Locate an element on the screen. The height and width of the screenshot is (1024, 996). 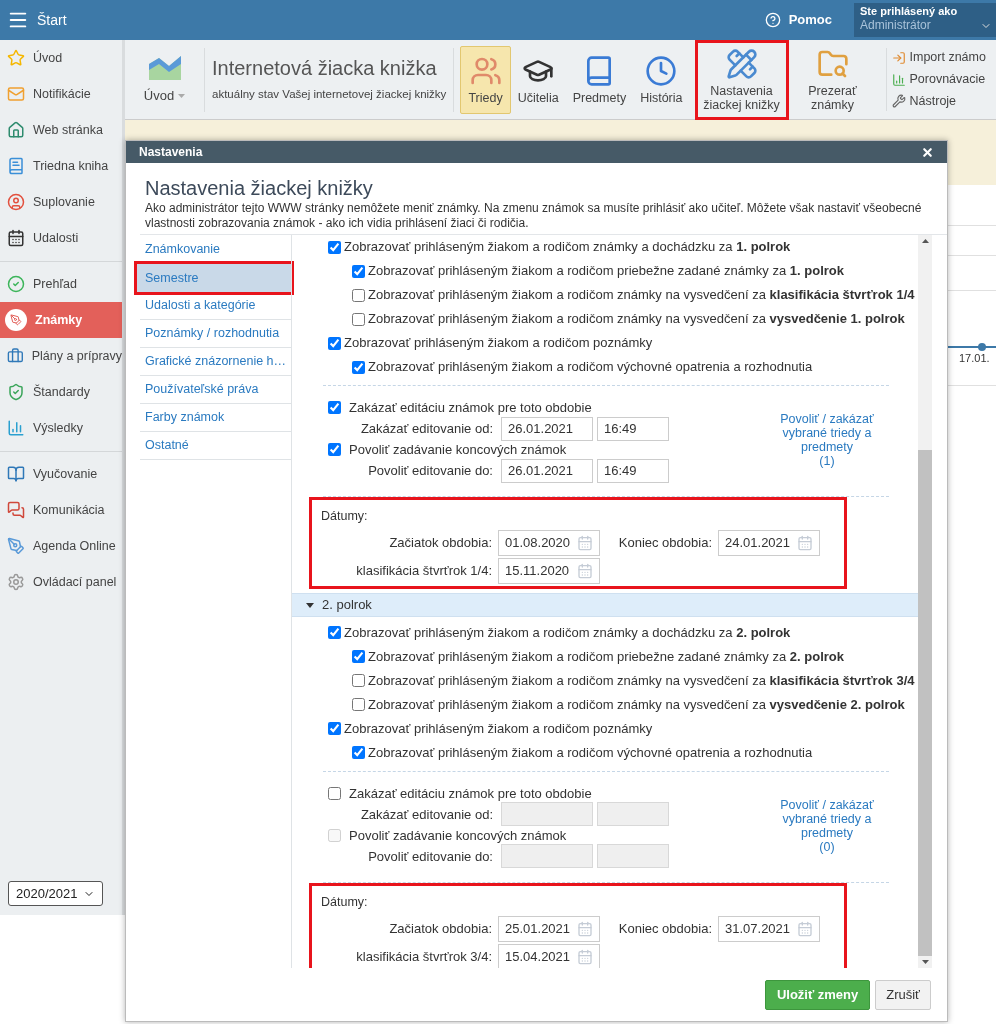
sidebar-item: Komunikácia is located at coordinates (61, 510).